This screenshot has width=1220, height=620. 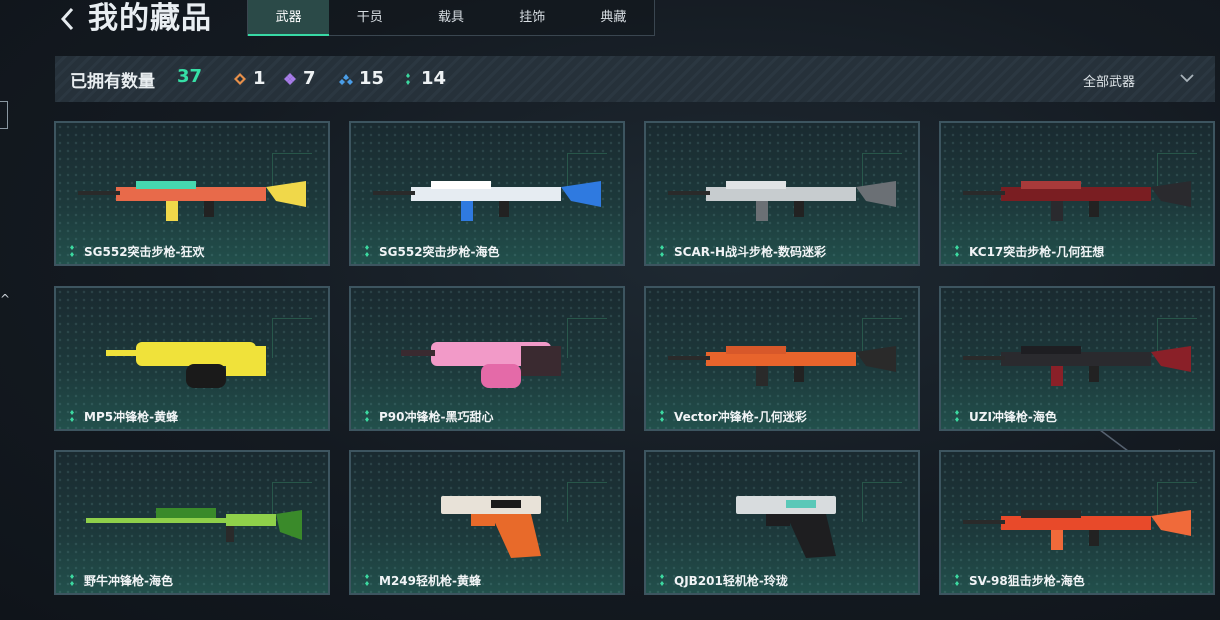 What do you see at coordinates (194, 525) in the screenshot?
I see `sniper-icon` at bounding box center [194, 525].